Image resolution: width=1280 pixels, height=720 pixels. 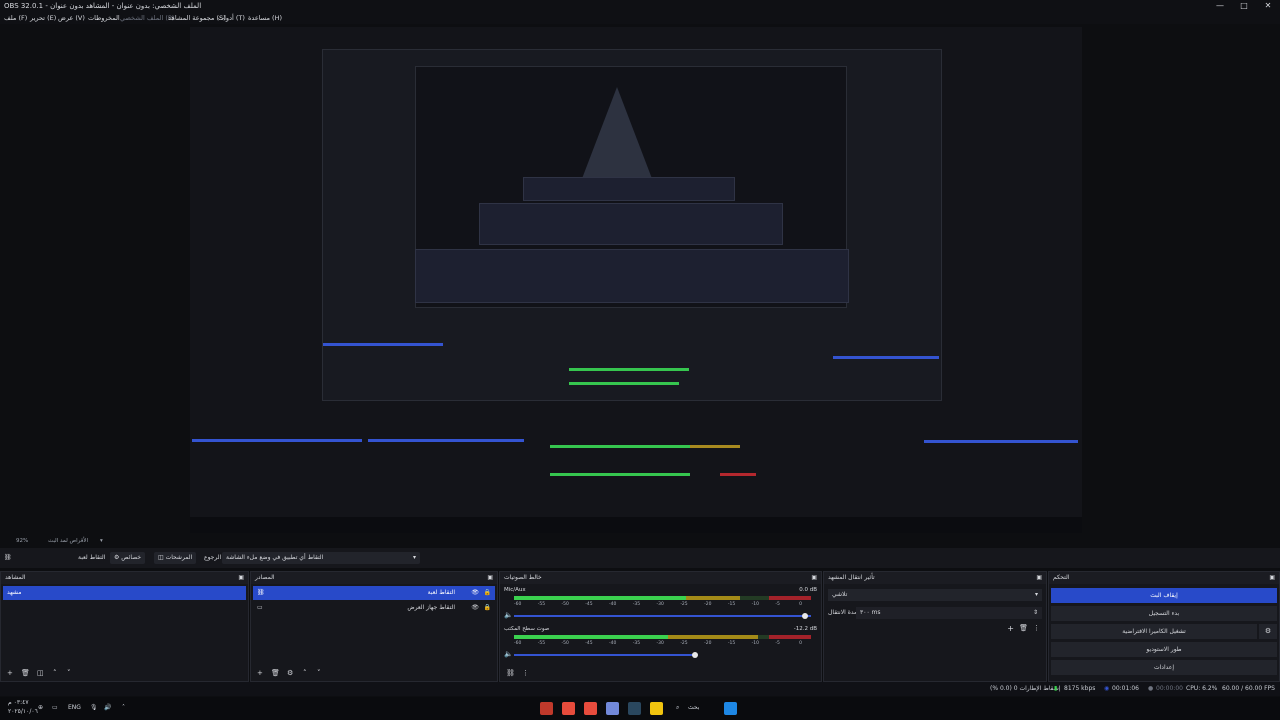 I want to click on app-taskbar-icon, so click(x=568, y=708).